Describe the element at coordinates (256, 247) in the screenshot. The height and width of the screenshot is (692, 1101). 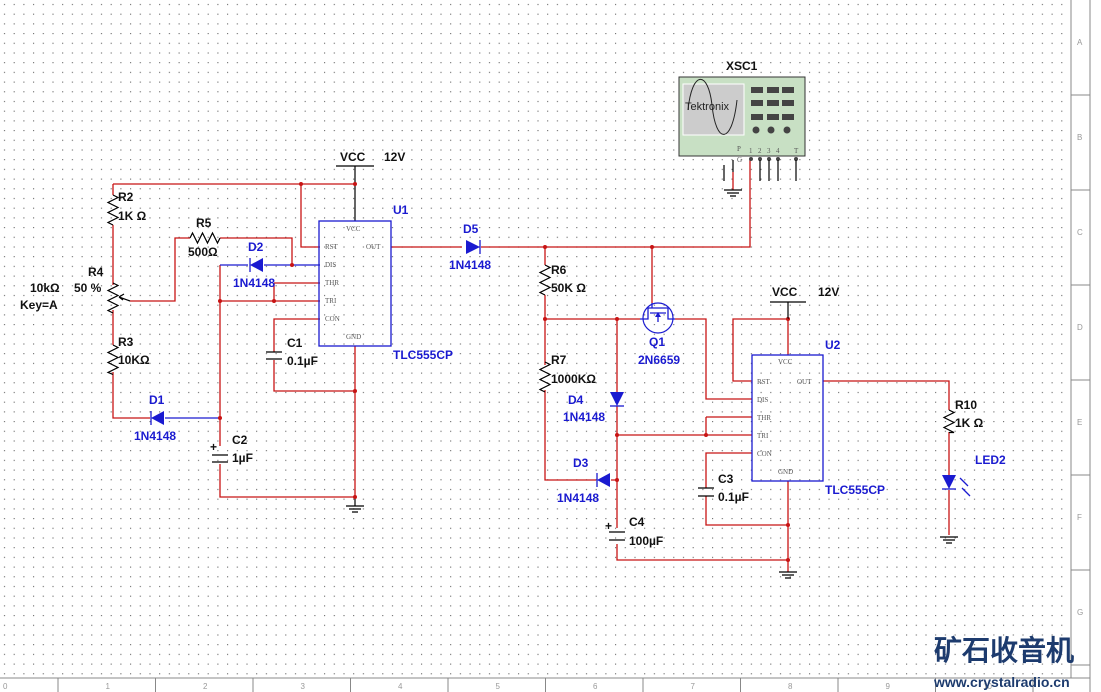
I see `label: D2` at that location.